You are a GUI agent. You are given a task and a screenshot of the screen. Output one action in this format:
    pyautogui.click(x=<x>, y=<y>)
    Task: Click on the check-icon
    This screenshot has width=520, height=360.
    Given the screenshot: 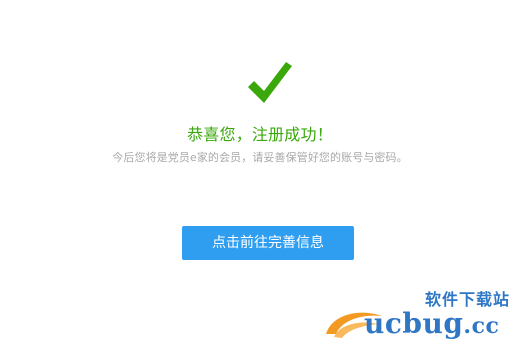 What is the action you would take?
    pyautogui.click(x=270, y=82)
    